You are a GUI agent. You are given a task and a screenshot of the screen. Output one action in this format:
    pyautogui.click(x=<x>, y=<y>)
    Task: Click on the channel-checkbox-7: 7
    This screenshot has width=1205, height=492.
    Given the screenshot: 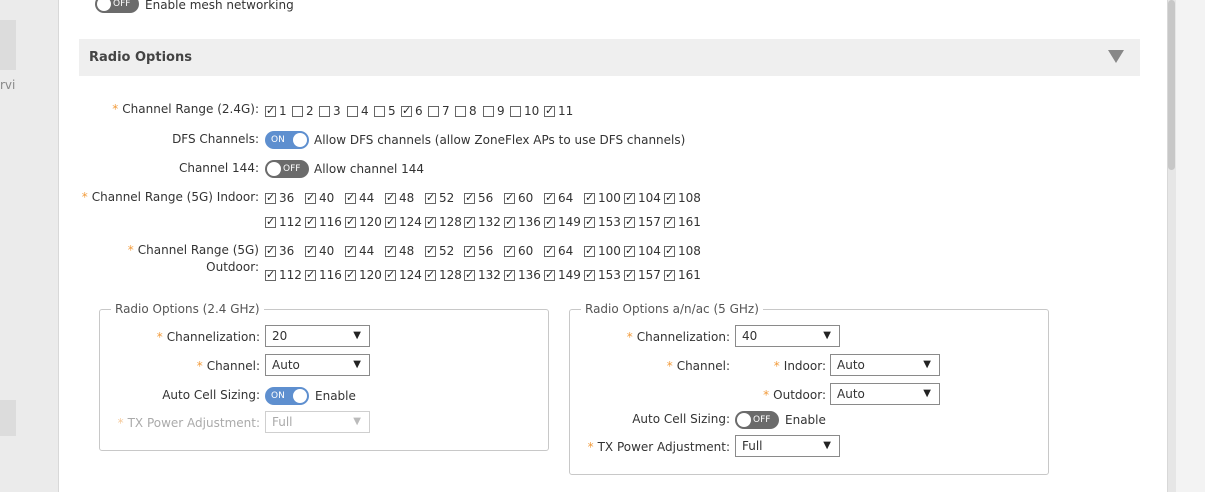 What is the action you would take?
    pyautogui.click(x=439, y=111)
    